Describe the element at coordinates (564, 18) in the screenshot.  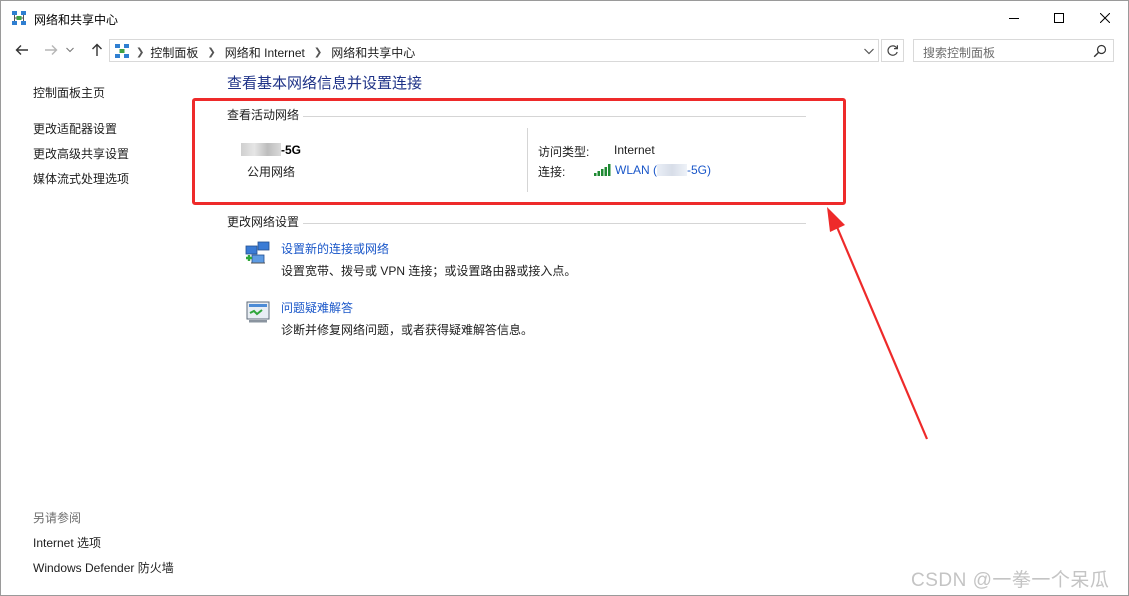
I see `title-bar: 网络和共享中心` at that location.